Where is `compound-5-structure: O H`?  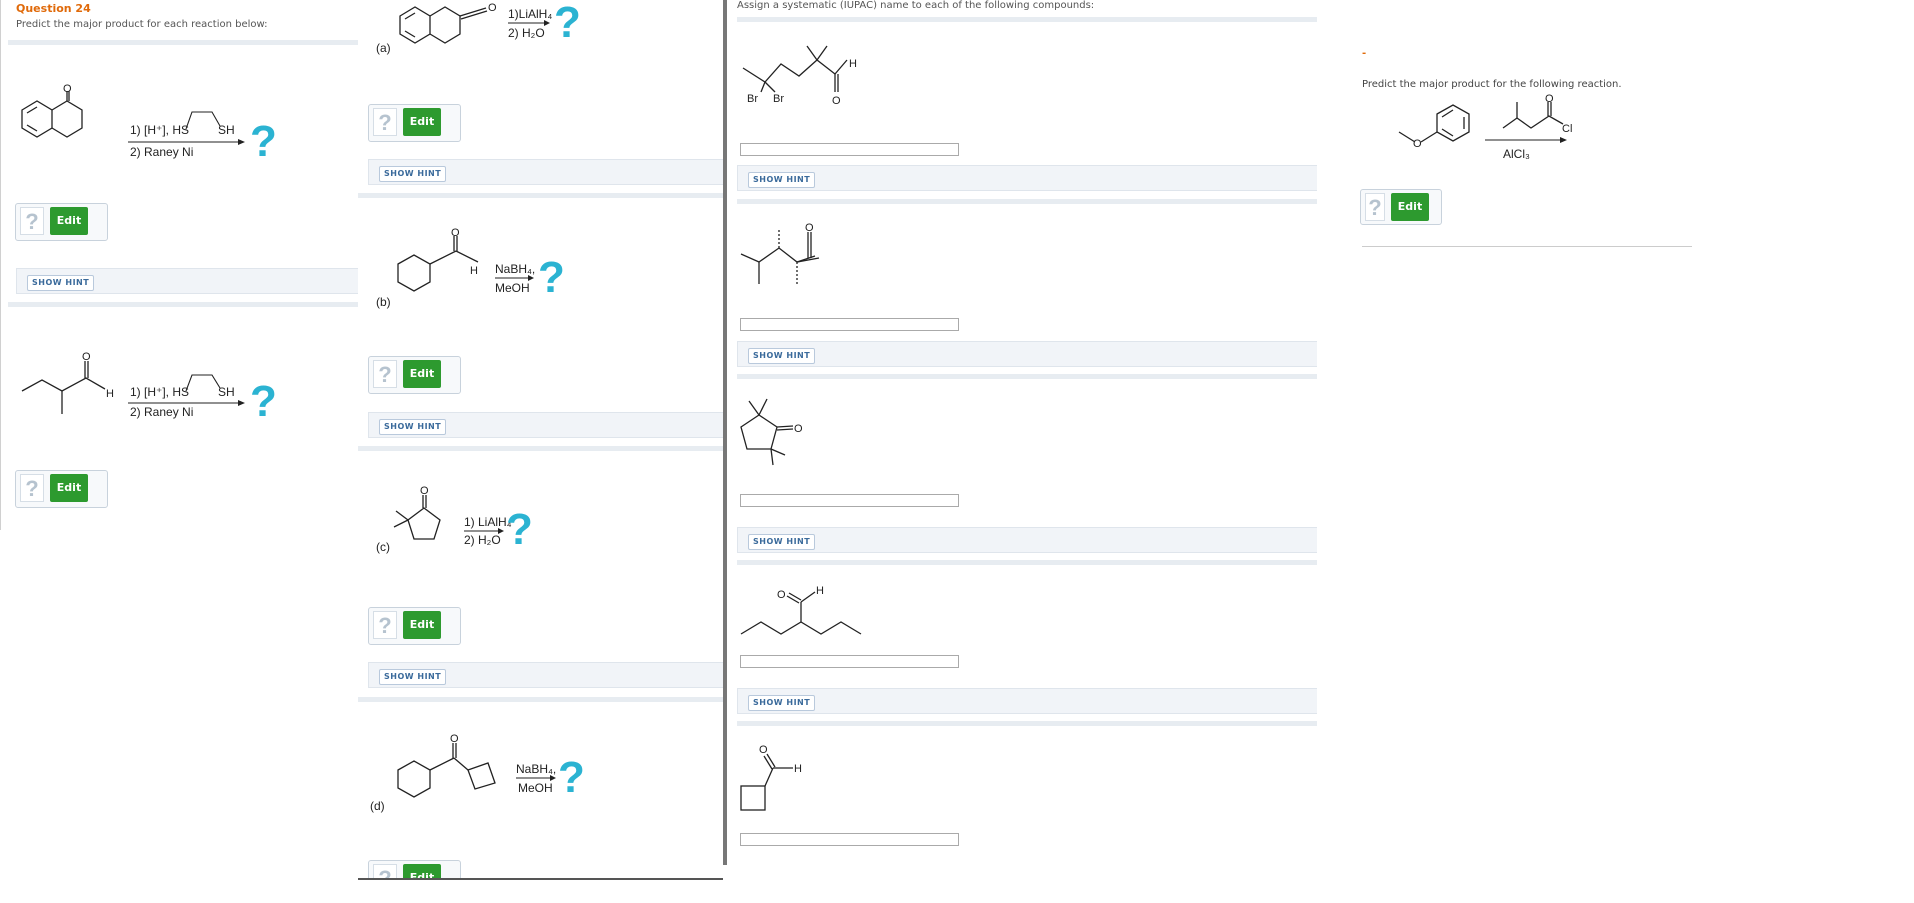 compound-5-structure: O H is located at coordinates (771, 777).